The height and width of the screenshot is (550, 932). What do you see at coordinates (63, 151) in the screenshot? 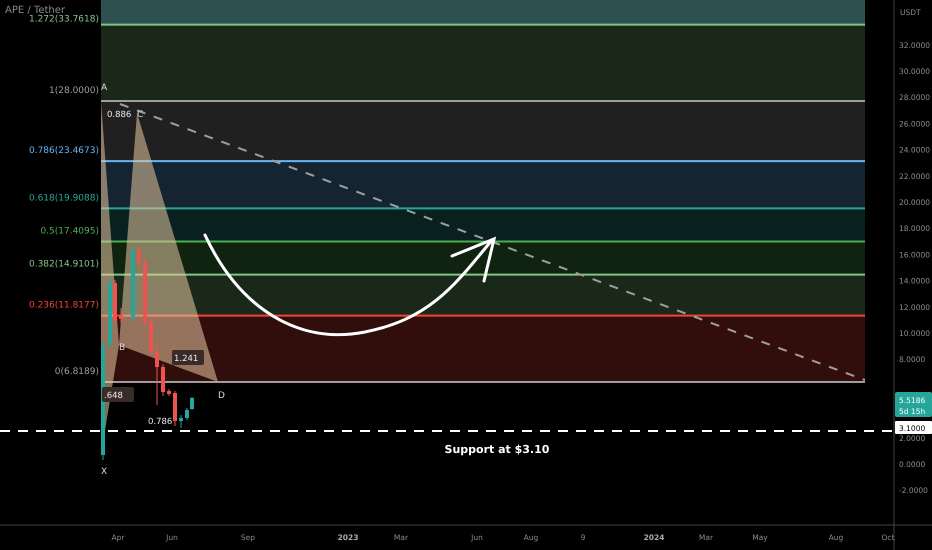
I see `fib-level-label: 0.786(23.4673)` at bounding box center [63, 151].